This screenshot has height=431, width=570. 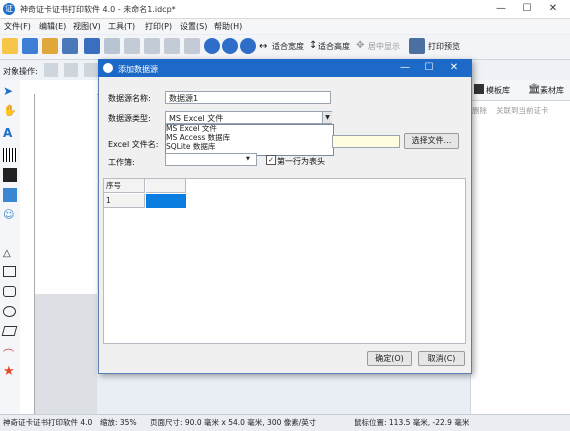 What do you see at coordinates (60, 87) in the screenshot?
I see `ruler-top` at bounding box center [60, 87].